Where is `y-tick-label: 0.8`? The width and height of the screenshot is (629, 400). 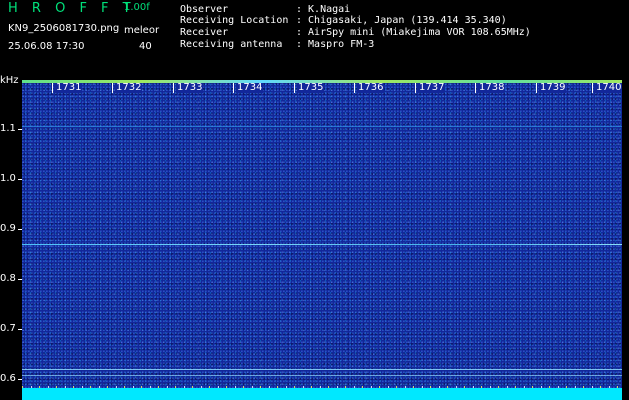
y-tick-label: 0.8 is located at coordinates (8, 278).